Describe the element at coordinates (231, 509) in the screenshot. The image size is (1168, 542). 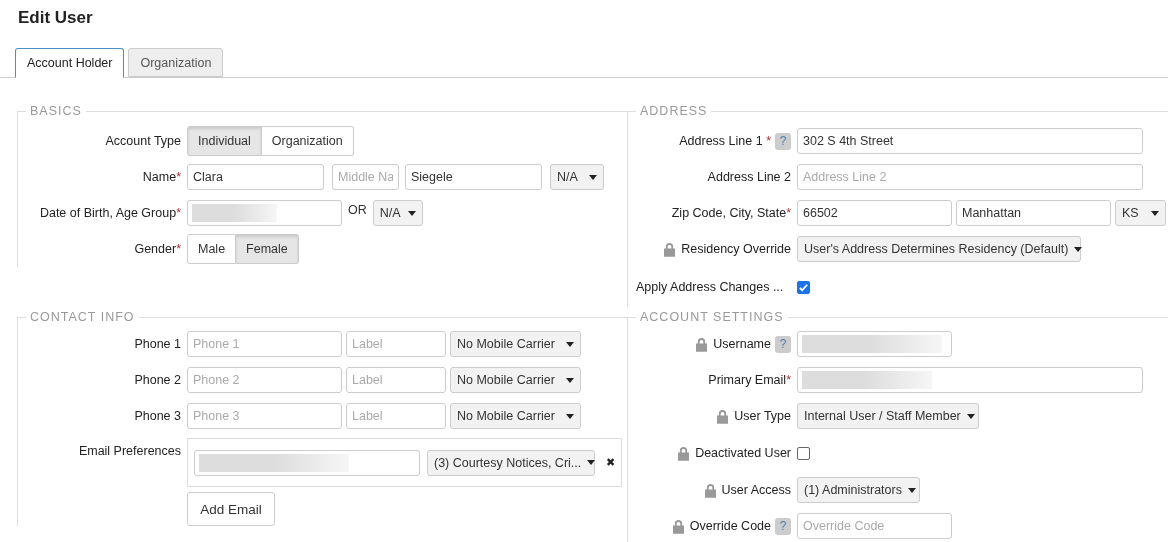
I see `add-email-button: Add Email` at that location.